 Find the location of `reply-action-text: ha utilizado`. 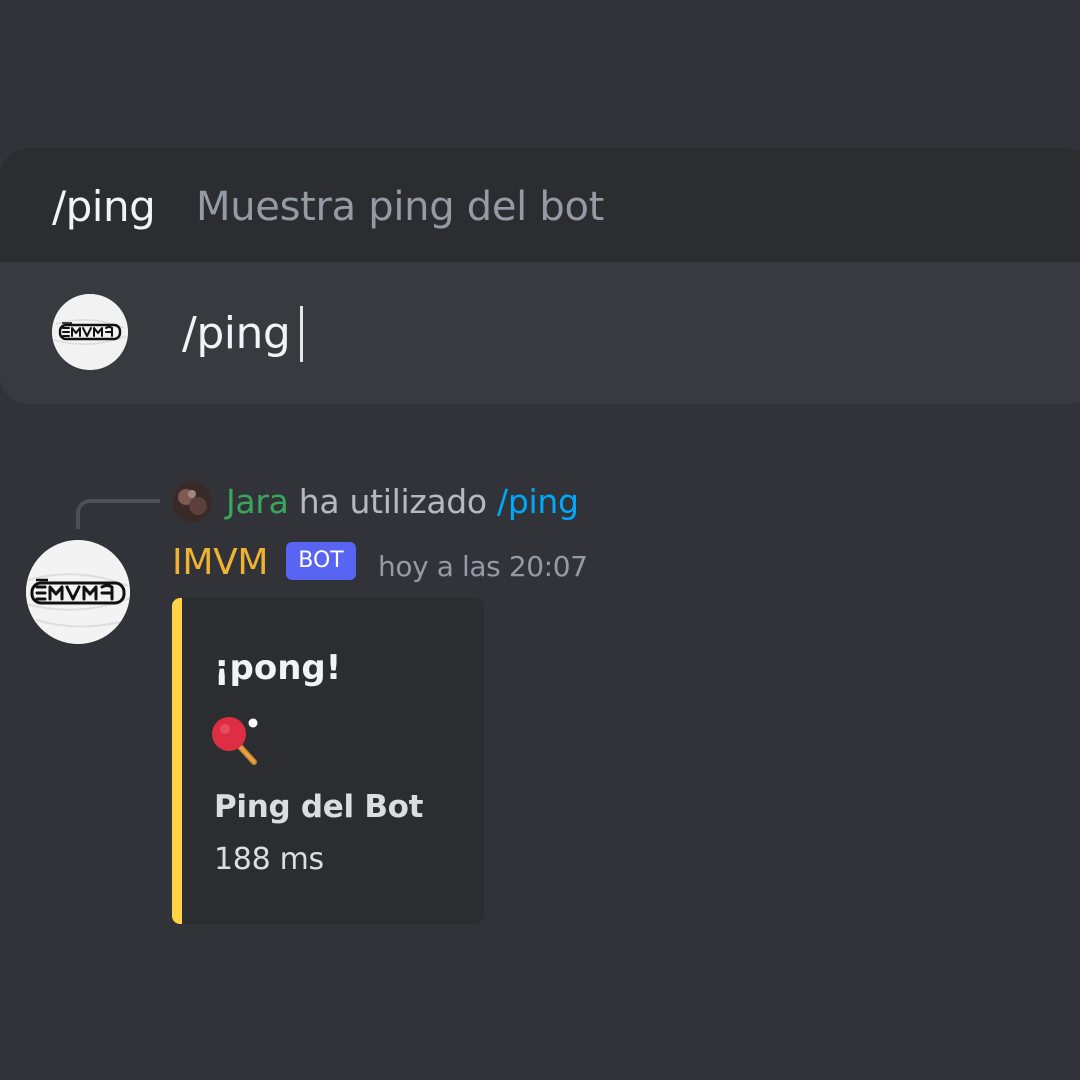

reply-action-text: ha utilizado is located at coordinates (392, 501).